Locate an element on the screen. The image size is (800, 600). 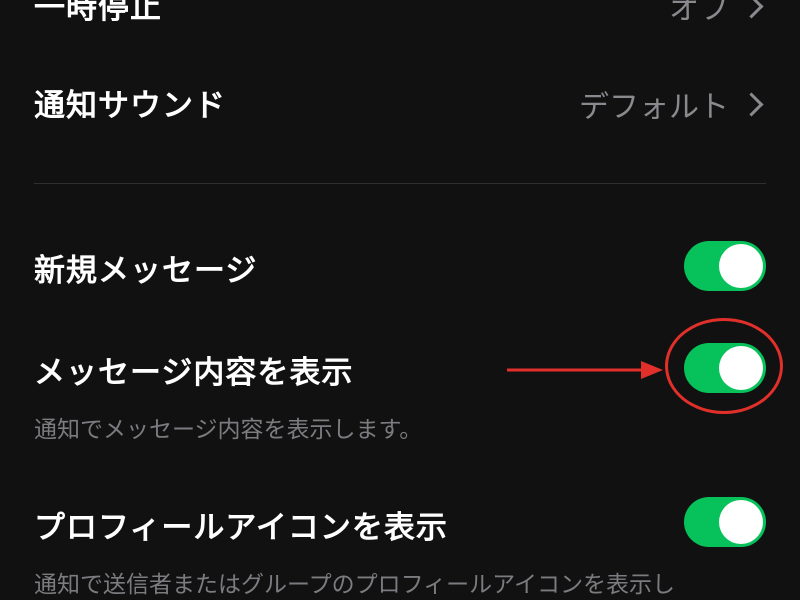
setting-label-pause: 一時停止 is located at coordinates (98, 13).